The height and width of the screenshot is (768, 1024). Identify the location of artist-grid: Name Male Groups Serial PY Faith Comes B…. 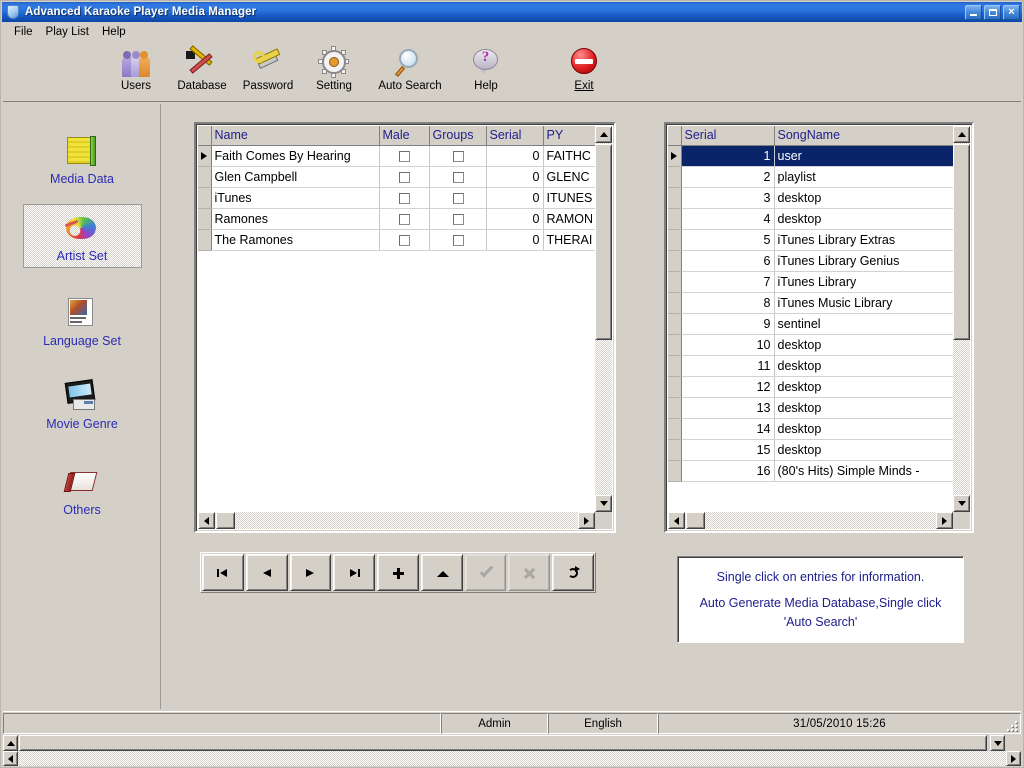
(398, 188).